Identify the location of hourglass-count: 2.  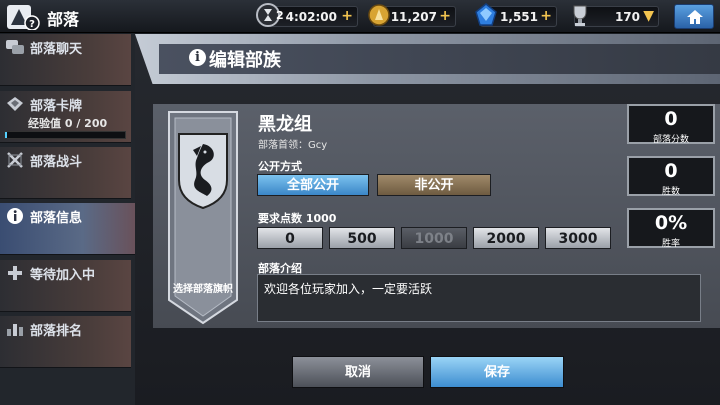
(280, 15).